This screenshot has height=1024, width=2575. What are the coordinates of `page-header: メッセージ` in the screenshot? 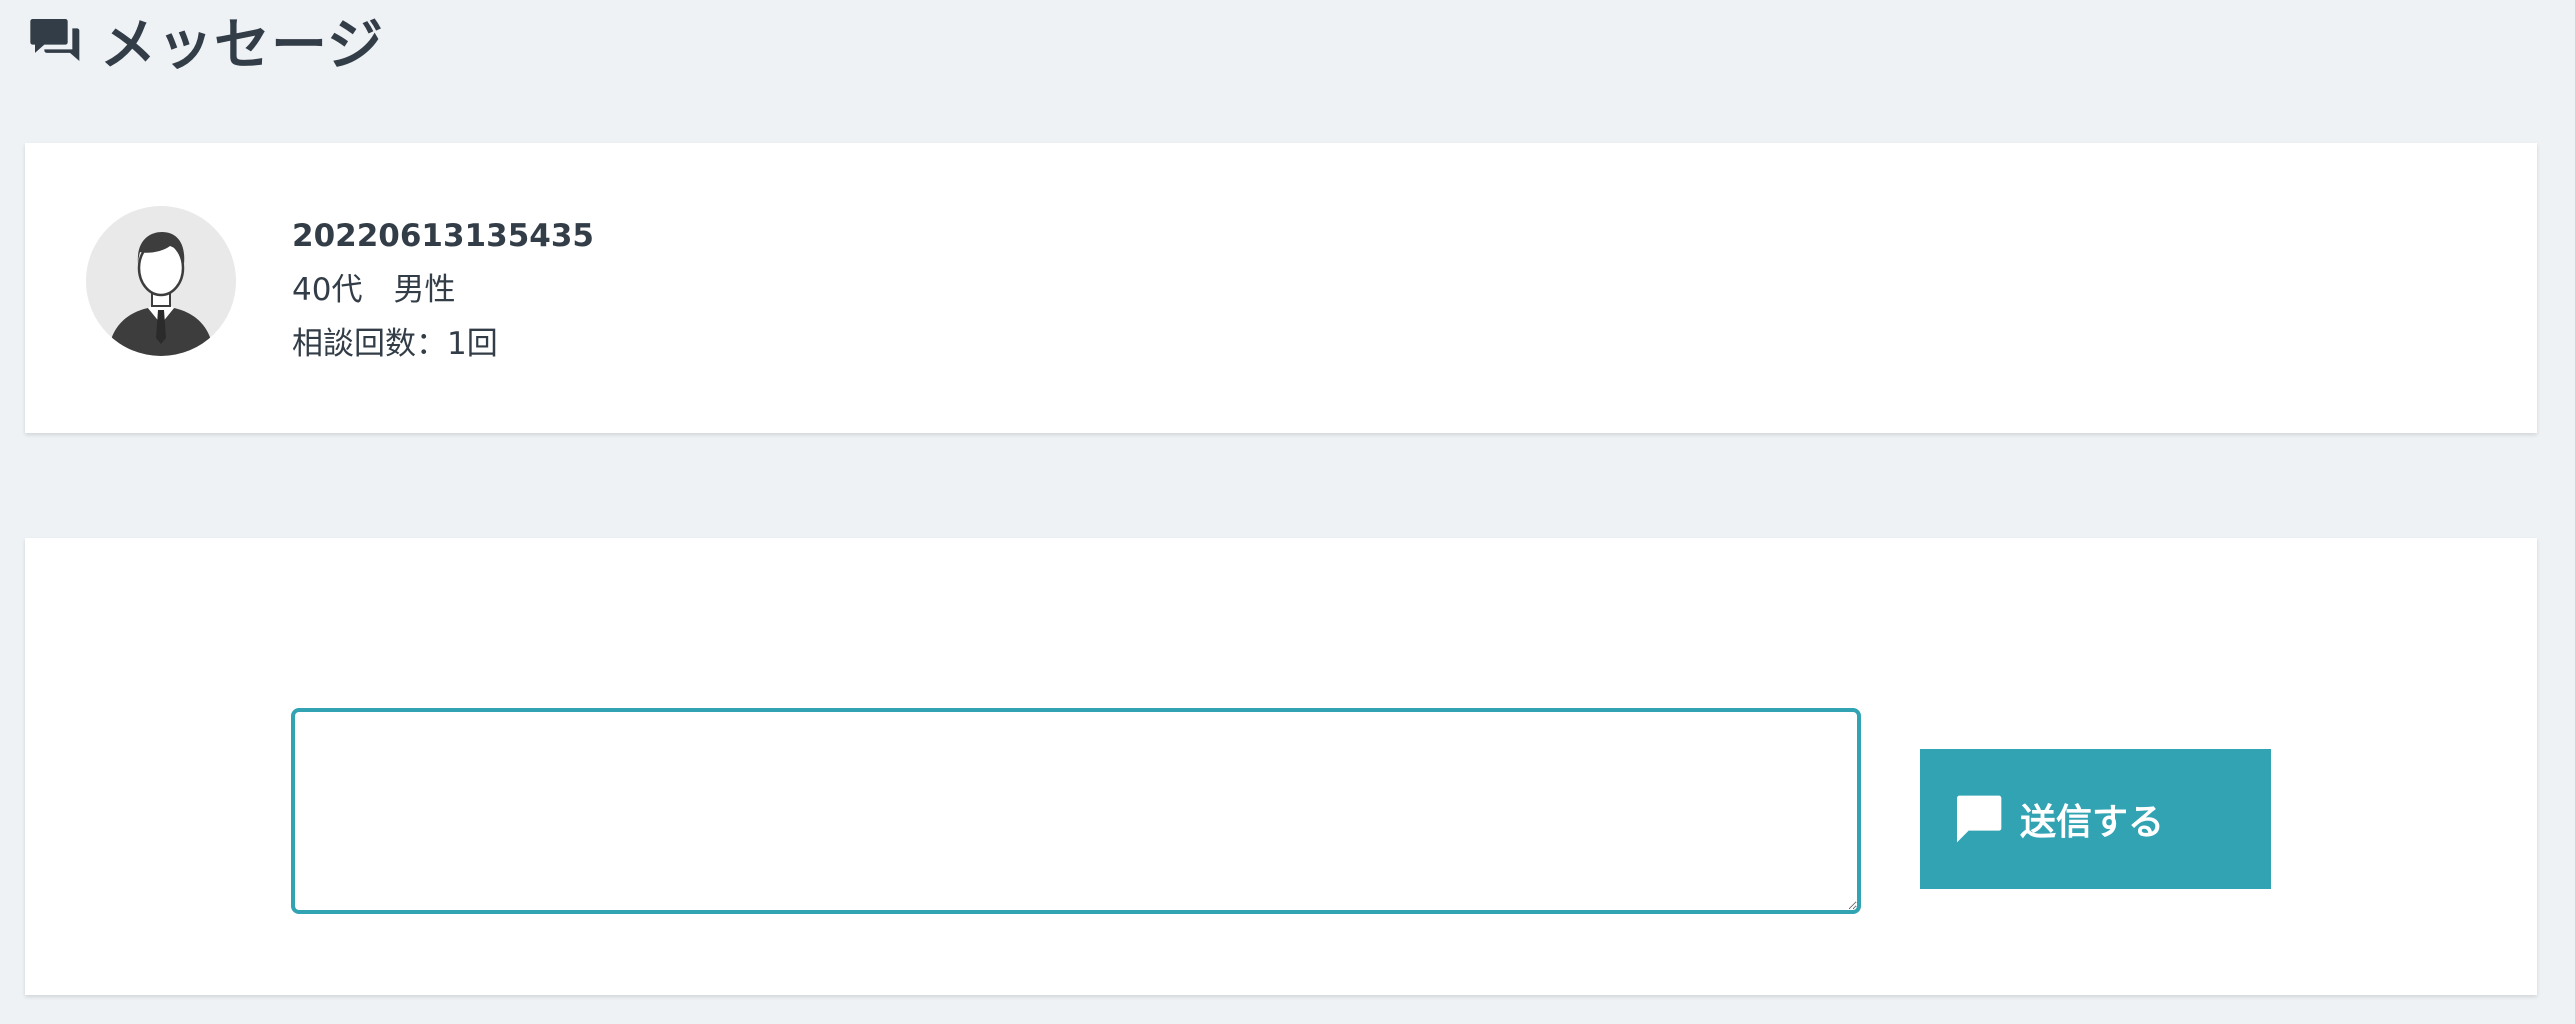 It's located at (206, 41).